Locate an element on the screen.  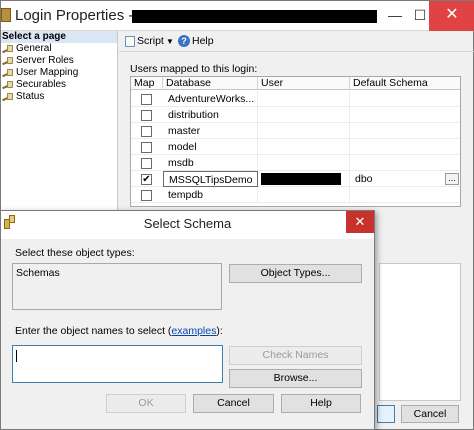
database-role-membership-panel is located at coordinates (420, 332).